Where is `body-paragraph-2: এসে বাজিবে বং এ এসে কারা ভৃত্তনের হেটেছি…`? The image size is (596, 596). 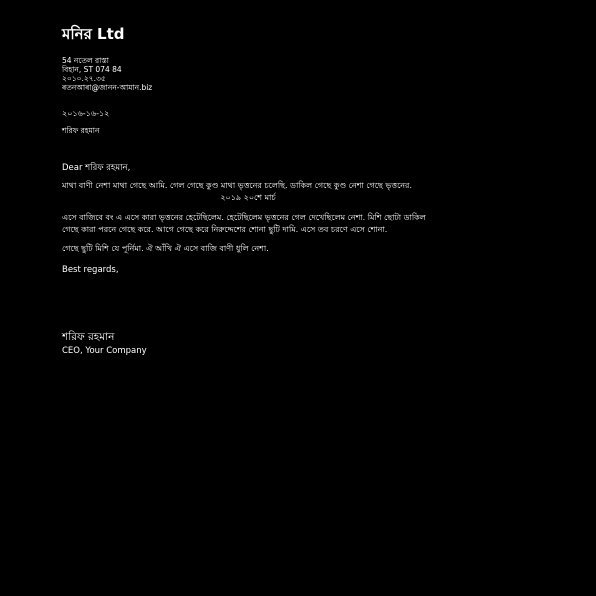
body-paragraph-2: এসে বাজিবে বং এ এসে কারা ভৃত্তনের হেটেছি… is located at coordinates (244, 223).